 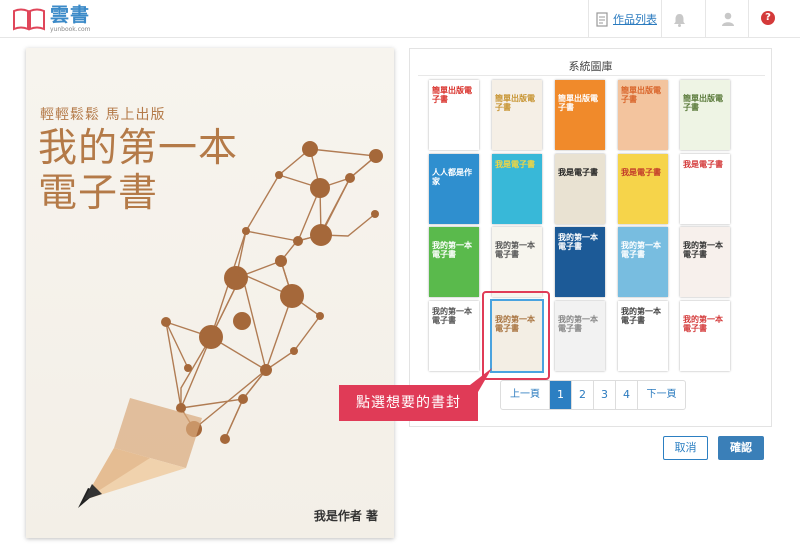 What do you see at coordinates (103, 115) in the screenshot?
I see `cover-tagline: 輕輕鬆鬆 馬上出版` at bounding box center [103, 115].